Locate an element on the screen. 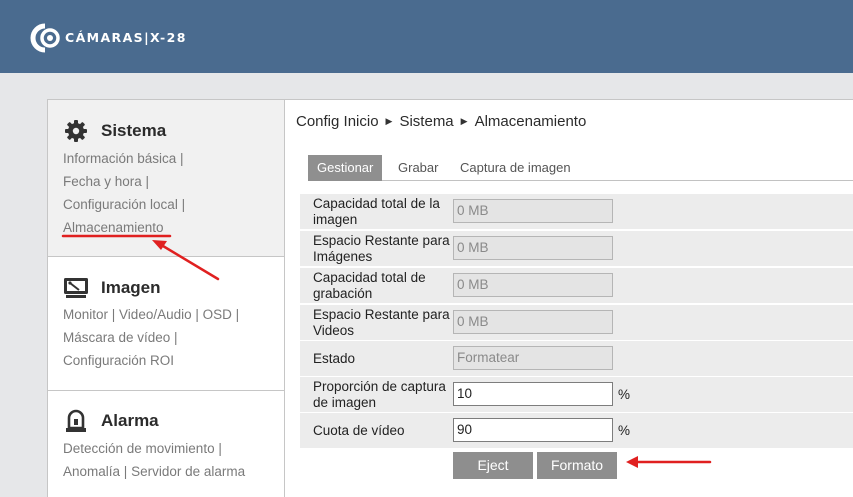 The image size is (853, 497). top-header-bar: CÁMARAS|X-28 is located at coordinates (426, 36).